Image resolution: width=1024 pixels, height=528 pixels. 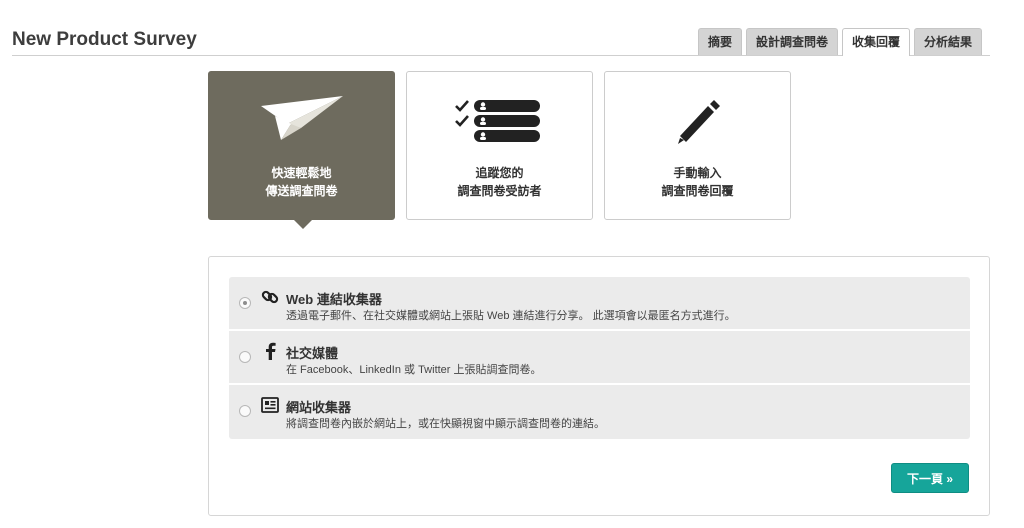 I want to click on card-manual-entry-line2: 調查問卷回覆, so click(x=697, y=191).